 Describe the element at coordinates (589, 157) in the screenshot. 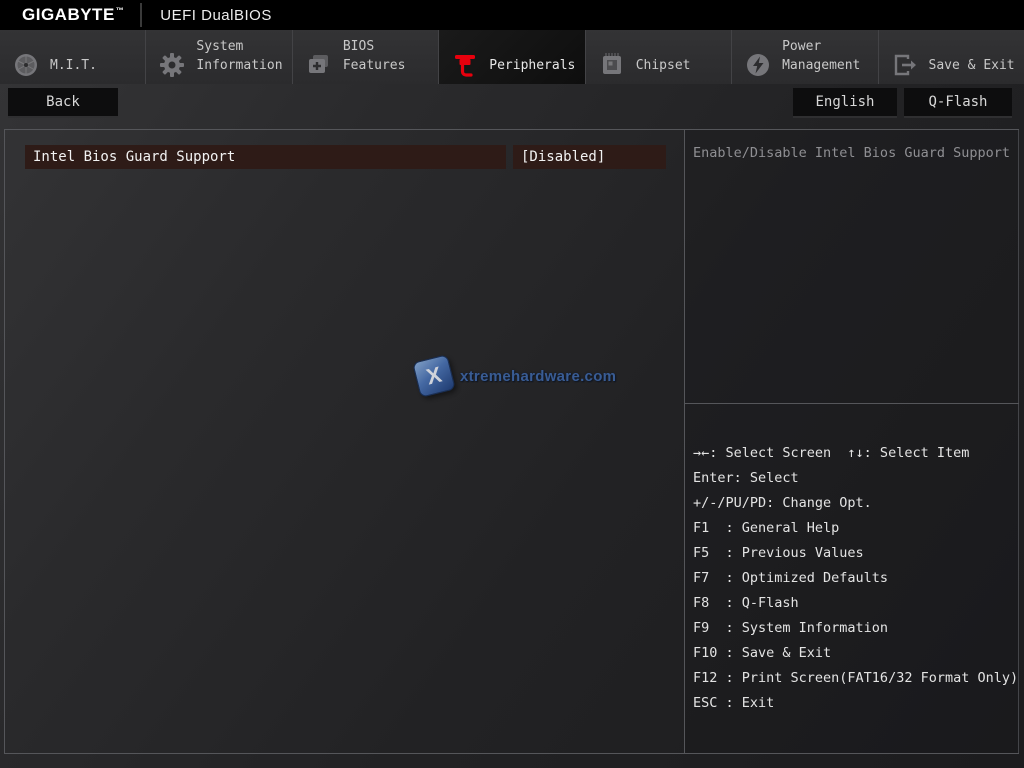

I see `option-value: [Disabled]` at that location.